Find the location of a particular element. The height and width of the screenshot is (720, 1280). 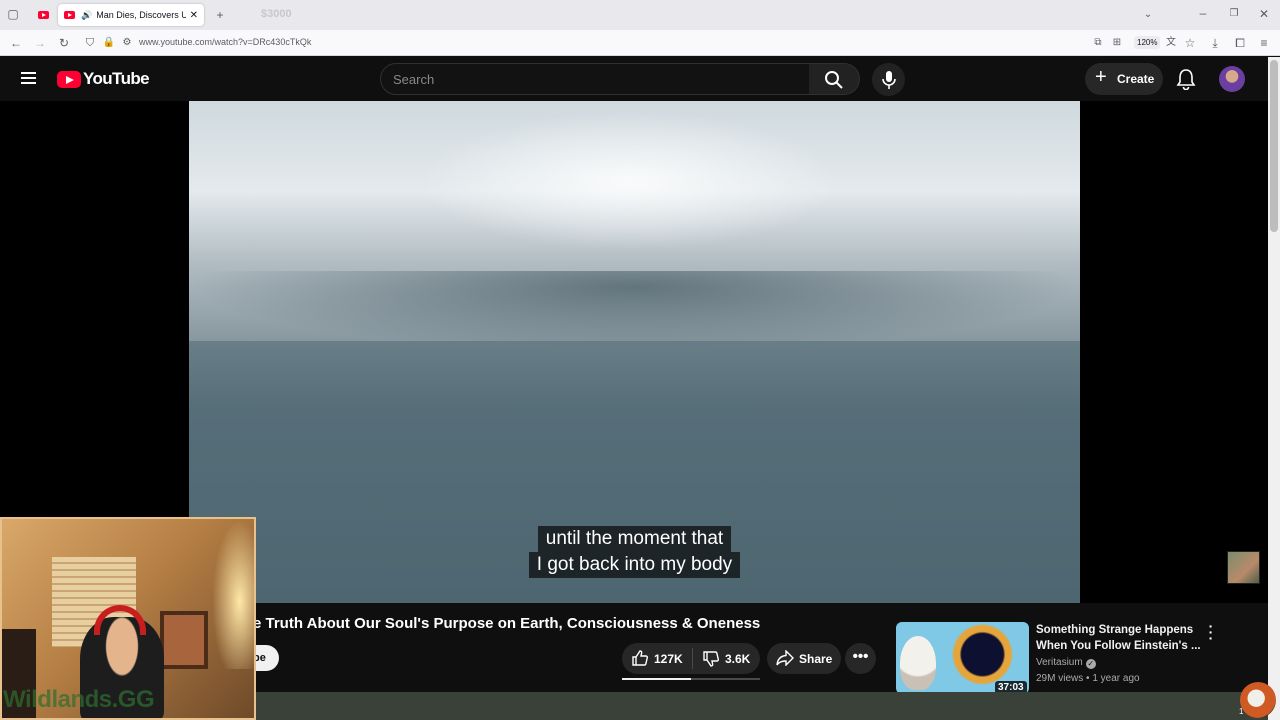

like-divider is located at coordinates (692, 658).